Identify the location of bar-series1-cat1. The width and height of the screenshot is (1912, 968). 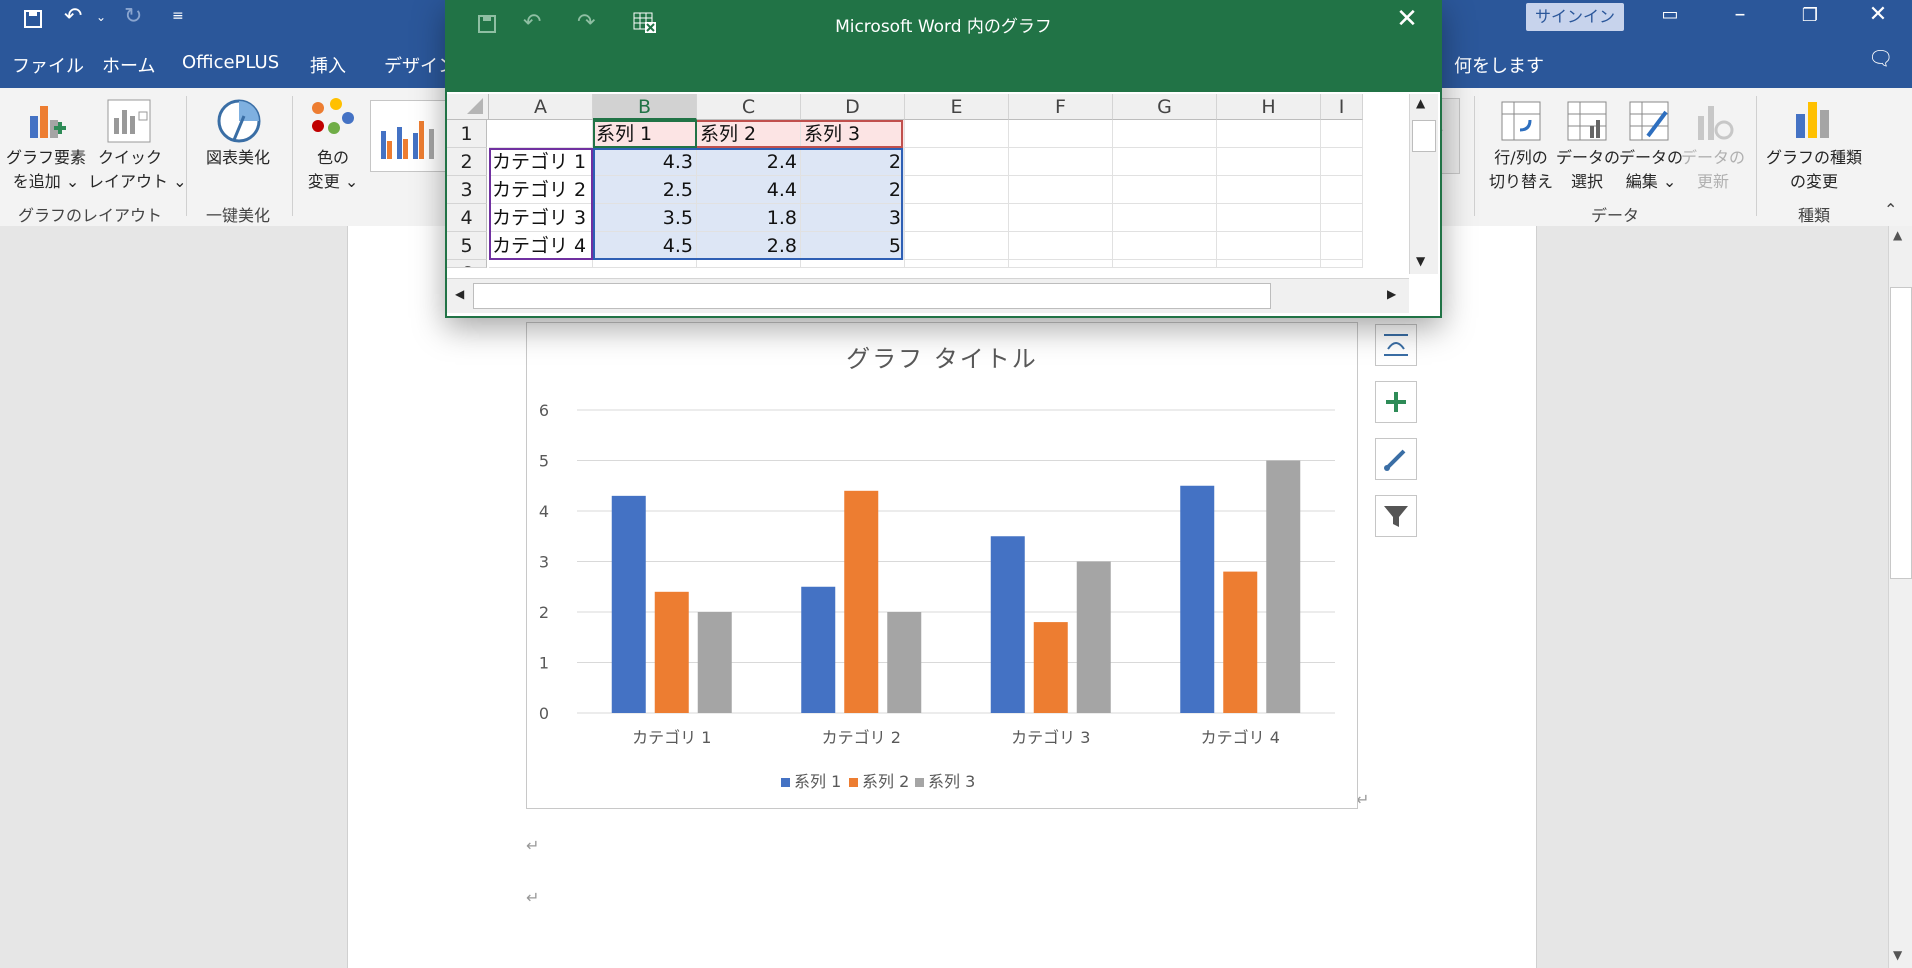
(628, 604).